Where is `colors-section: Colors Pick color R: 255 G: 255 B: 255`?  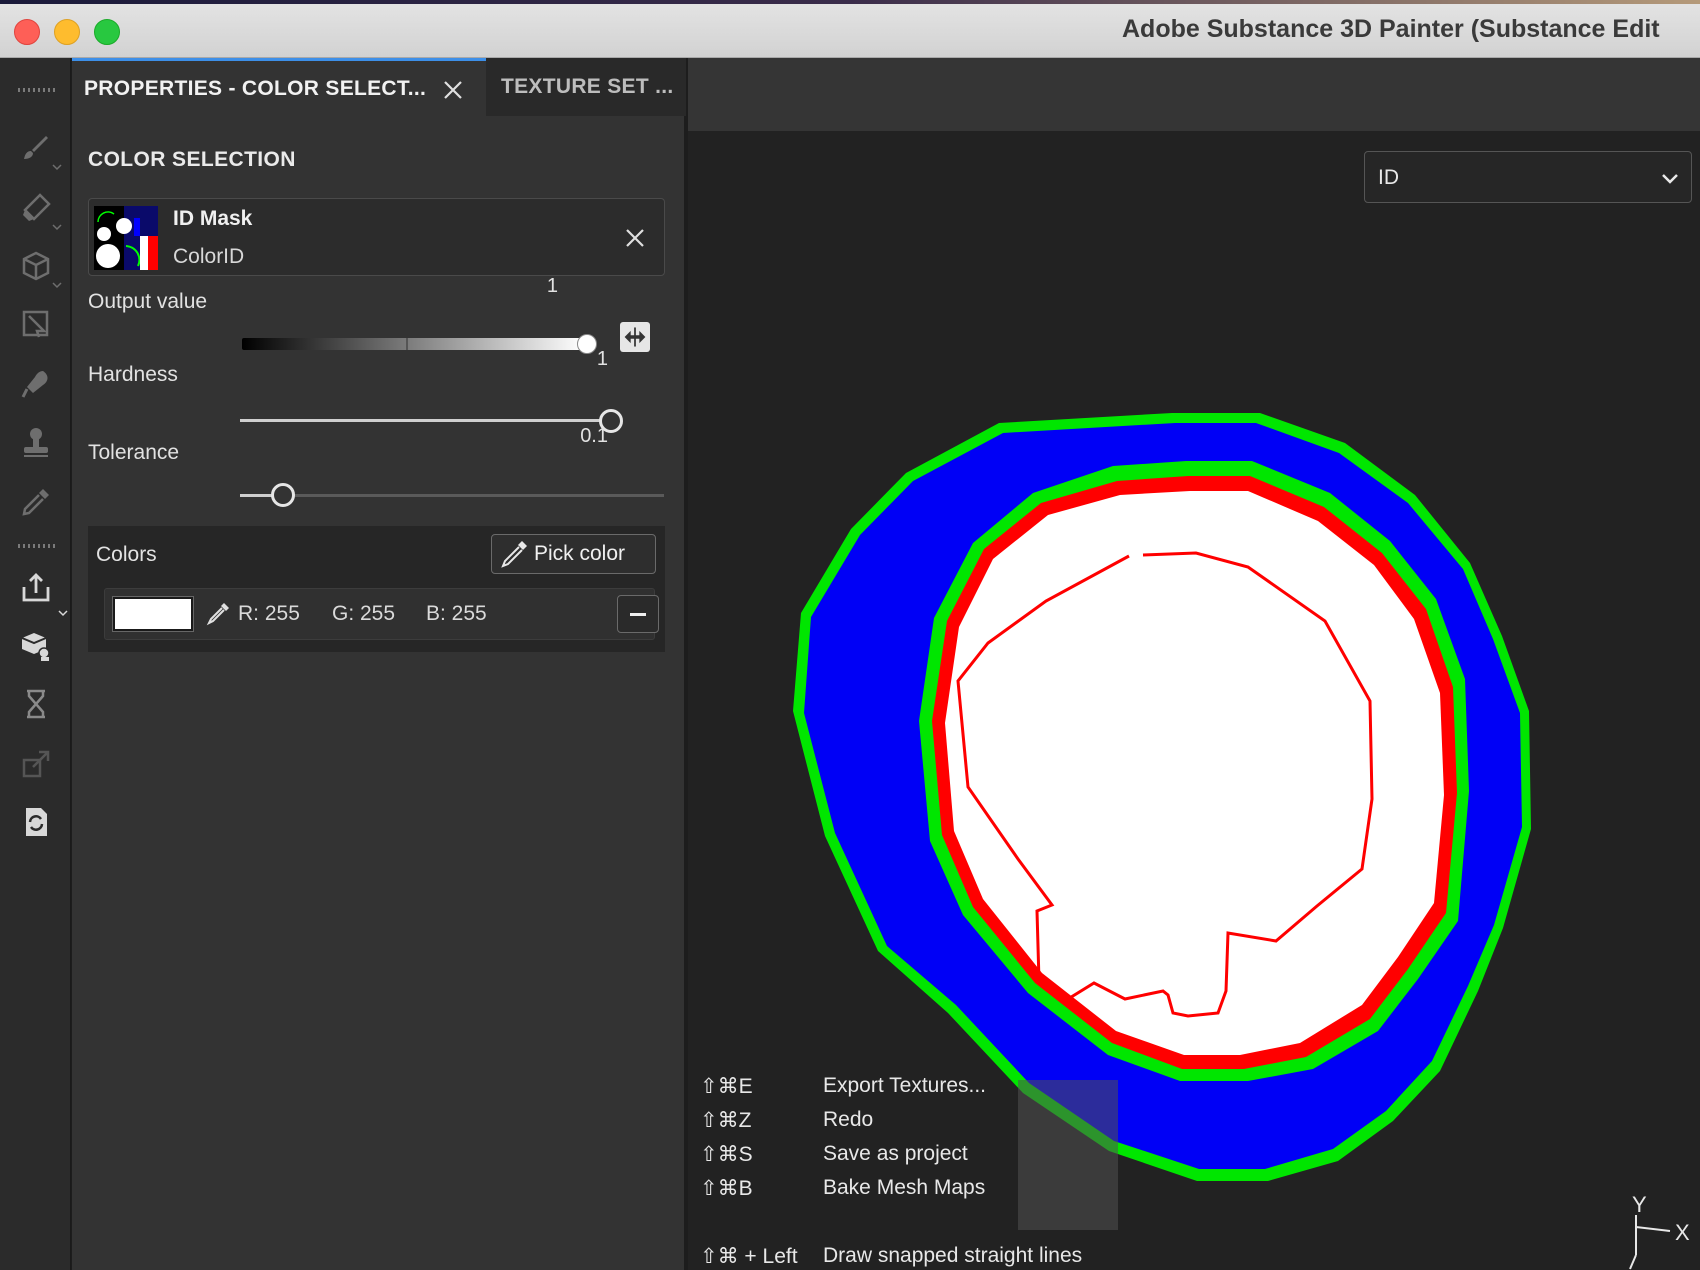
colors-section: Colors Pick color R: 255 G: 255 B: 255 is located at coordinates (376, 589).